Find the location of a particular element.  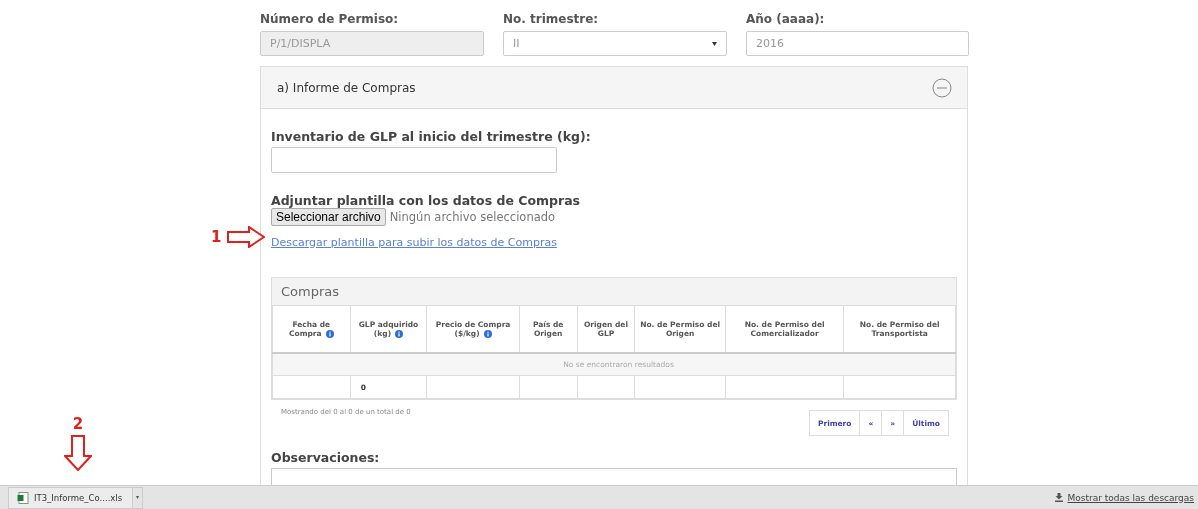

down-arrow-icon is located at coordinates (78, 453).